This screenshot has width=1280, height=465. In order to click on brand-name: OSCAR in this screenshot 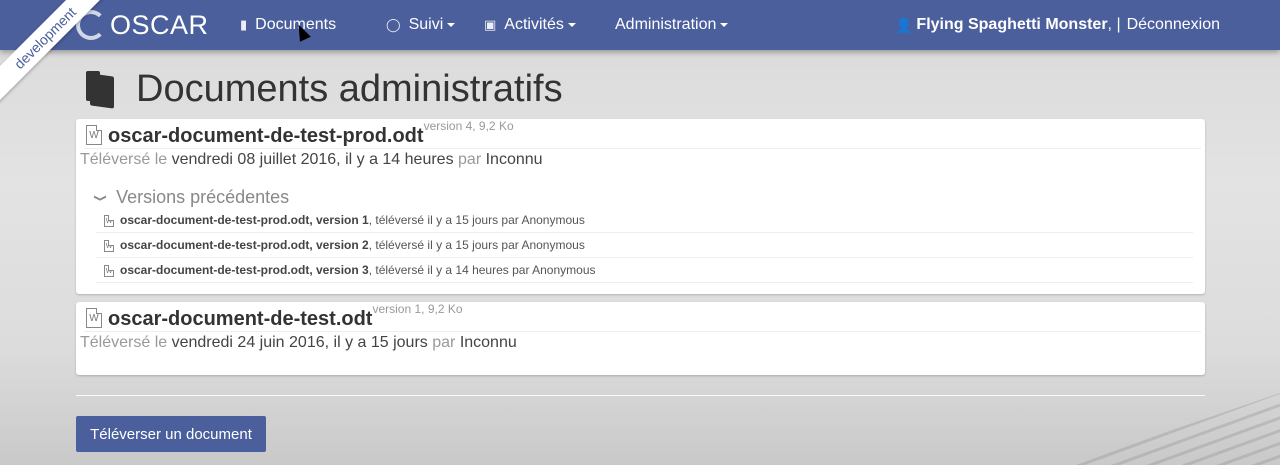, I will do `click(159, 24)`.